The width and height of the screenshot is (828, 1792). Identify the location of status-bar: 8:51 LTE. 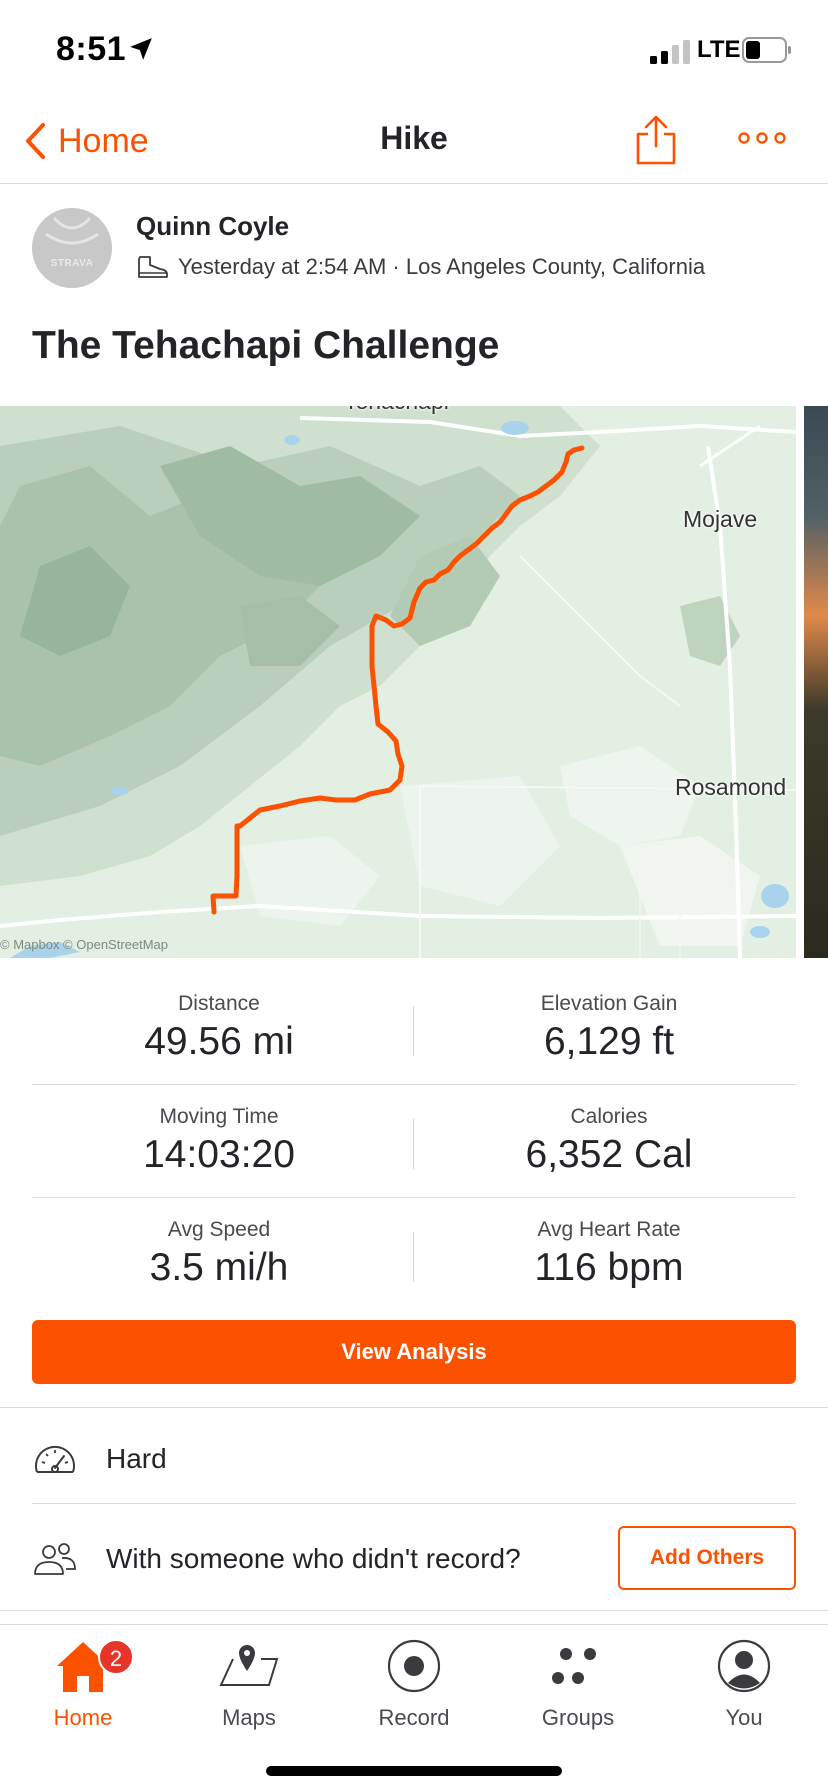
(414, 50).